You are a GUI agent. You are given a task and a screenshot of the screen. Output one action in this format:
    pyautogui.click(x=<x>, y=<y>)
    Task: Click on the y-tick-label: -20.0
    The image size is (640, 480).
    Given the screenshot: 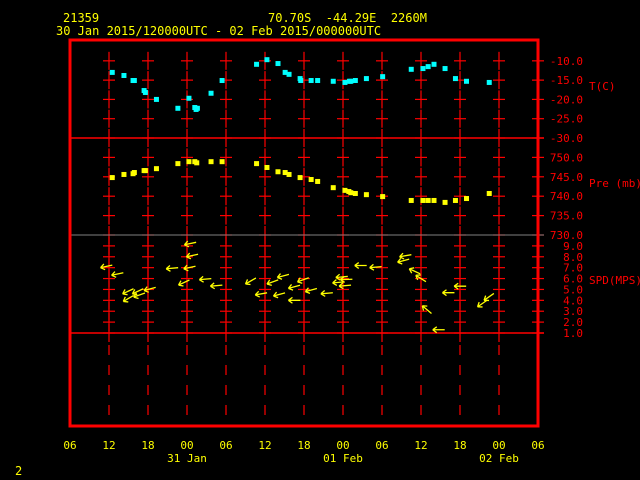 What is the action you would take?
    pyautogui.click(x=566, y=99)
    